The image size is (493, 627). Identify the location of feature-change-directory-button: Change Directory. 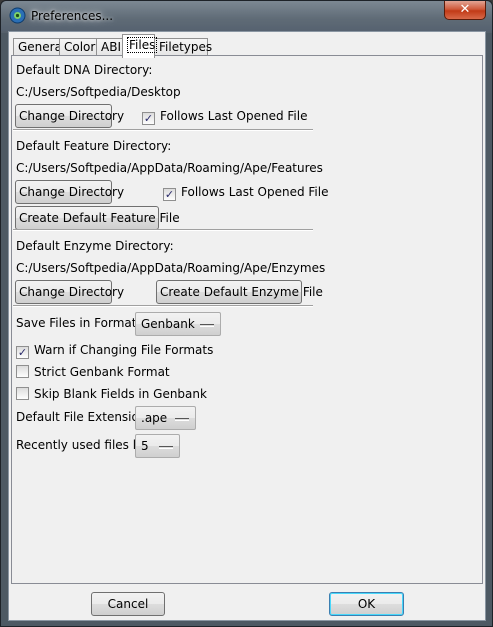
(69, 192).